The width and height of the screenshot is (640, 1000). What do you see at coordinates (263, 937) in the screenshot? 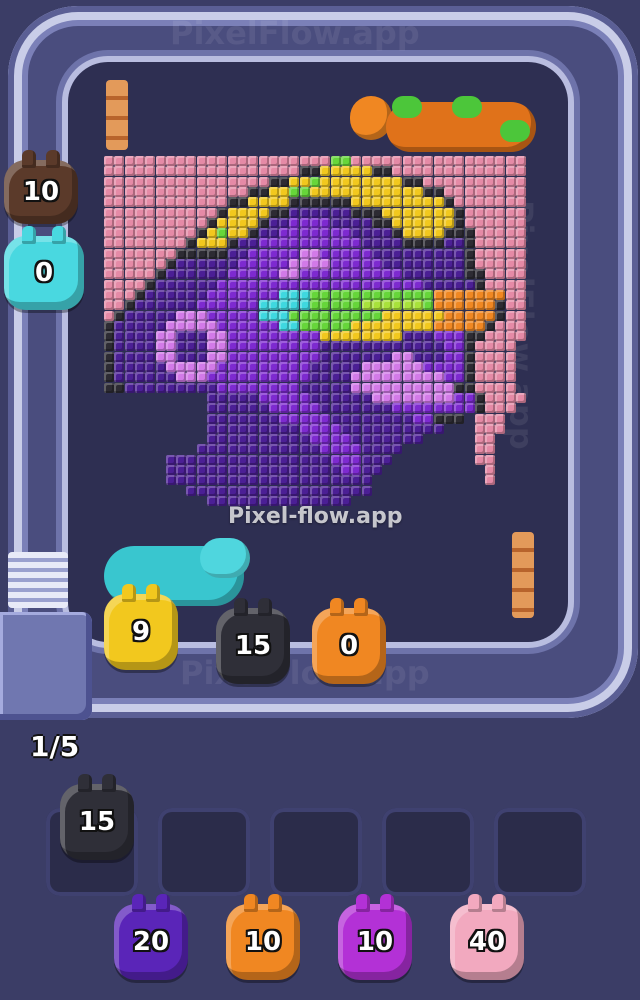
I see `reserve-pig-orange: 10` at bounding box center [263, 937].